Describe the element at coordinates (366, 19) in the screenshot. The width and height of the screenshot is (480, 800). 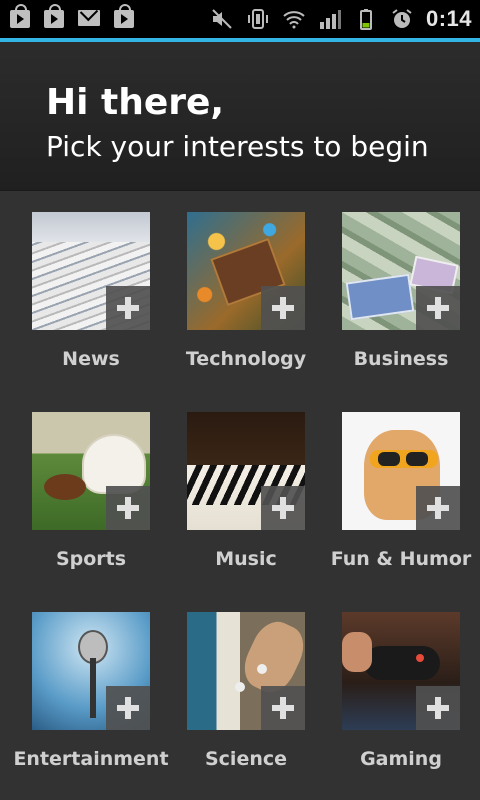
I see `battery-icon` at that location.